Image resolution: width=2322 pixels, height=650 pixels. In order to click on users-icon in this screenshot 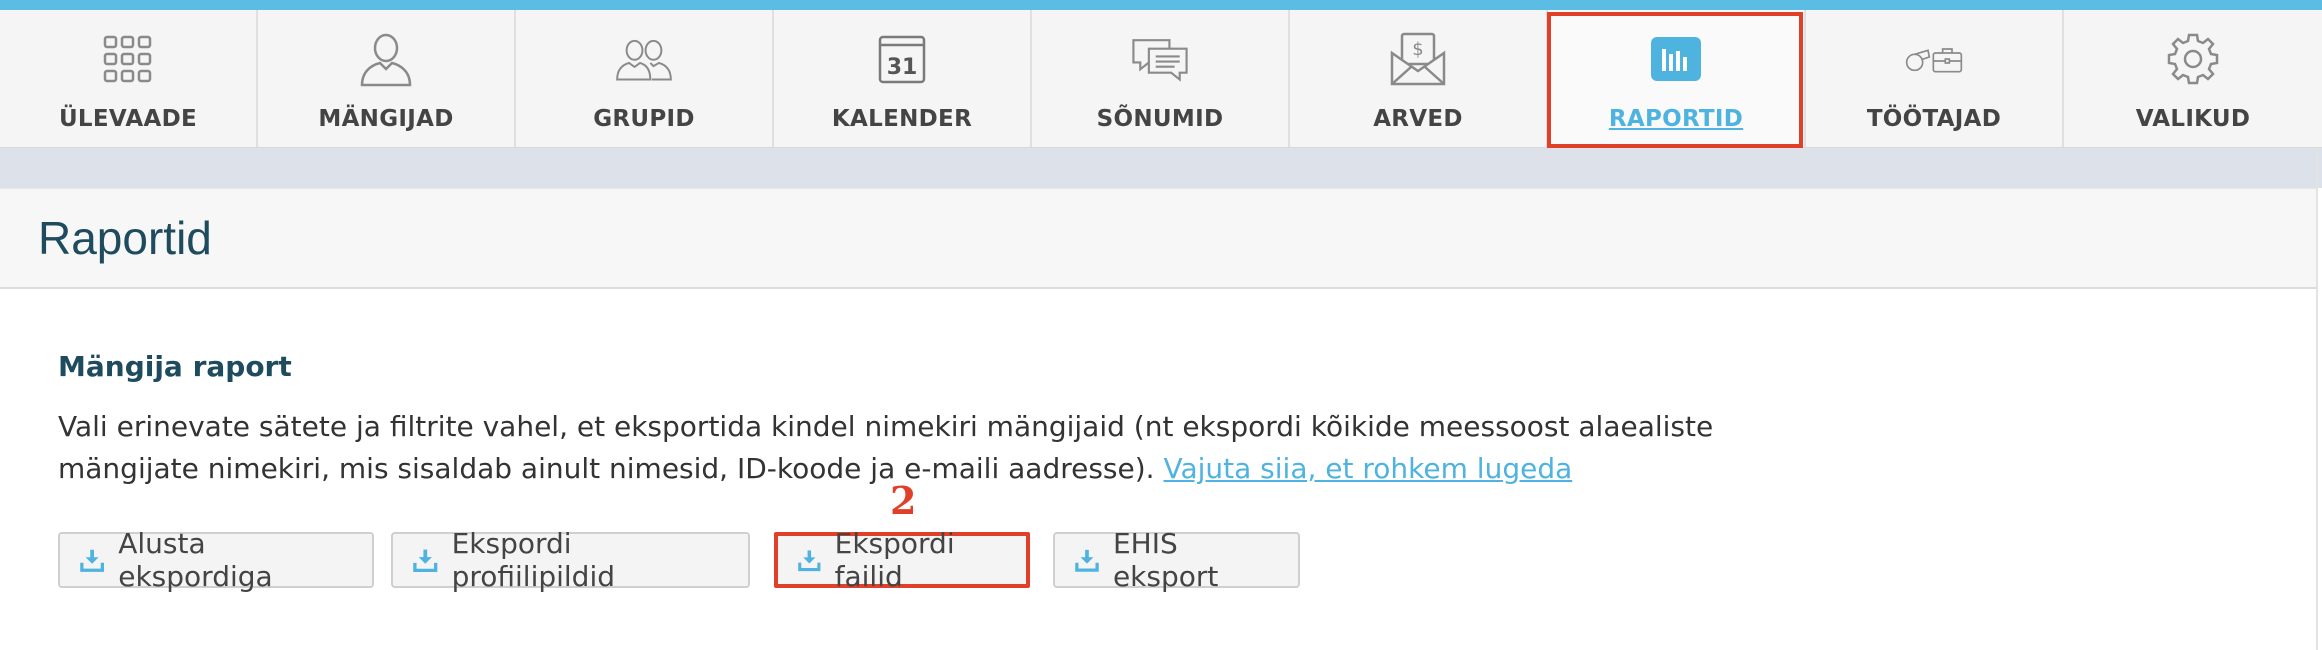, I will do `click(644, 59)`.